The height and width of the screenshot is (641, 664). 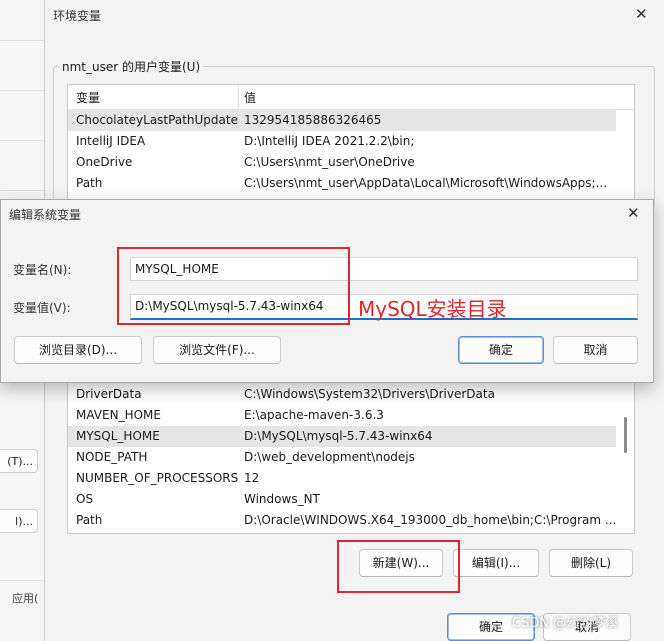 What do you see at coordinates (42, 308) in the screenshot?
I see `variable-value-label: 变量值(V):` at bounding box center [42, 308].